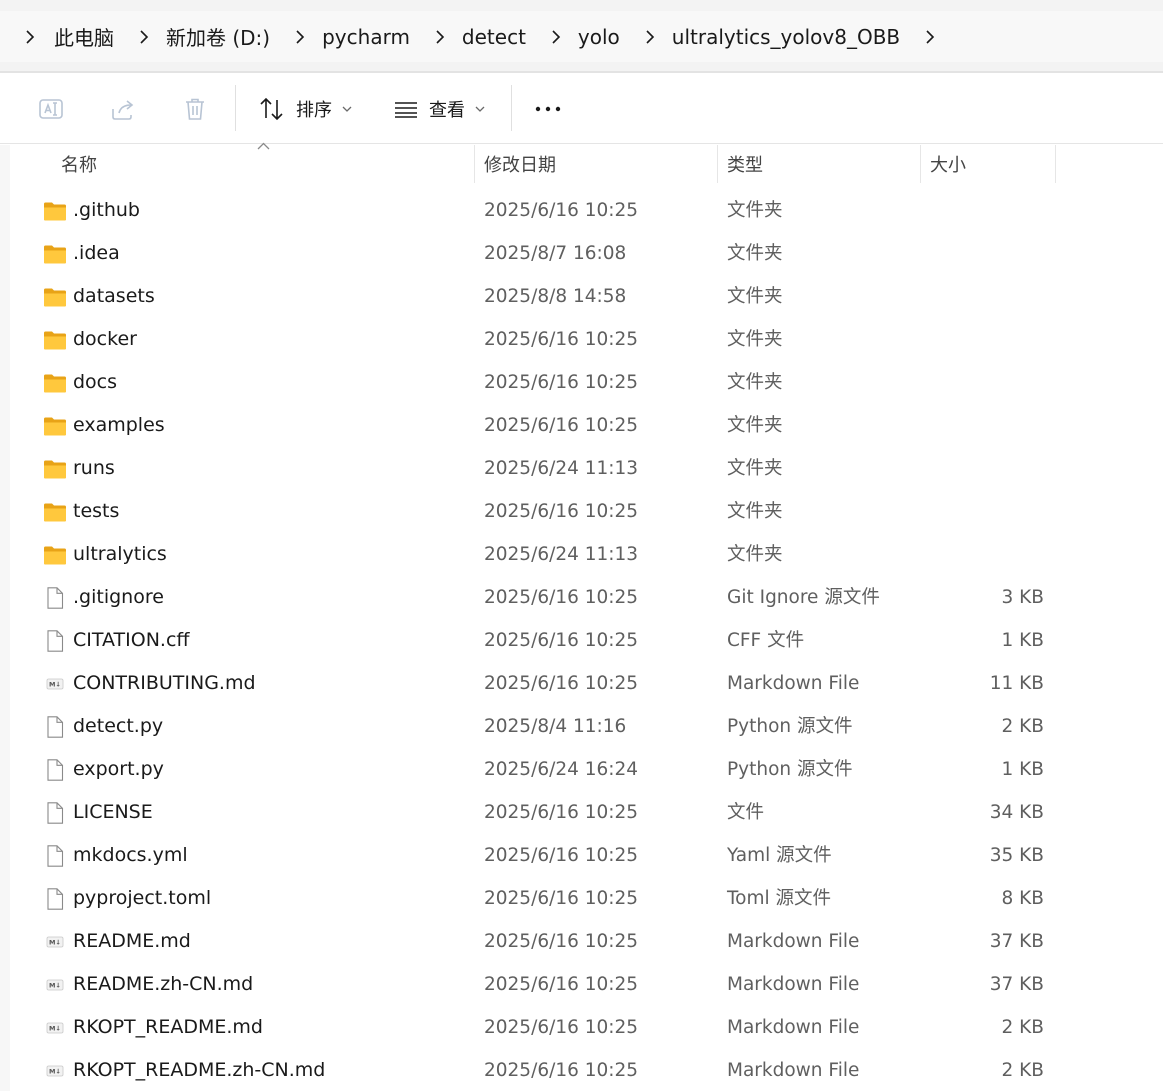 Image resolution: width=1163 pixels, height=1092 pixels. What do you see at coordinates (96, 253) in the screenshot?
I see `file-name: .idea` at bounding box center [96, 253].